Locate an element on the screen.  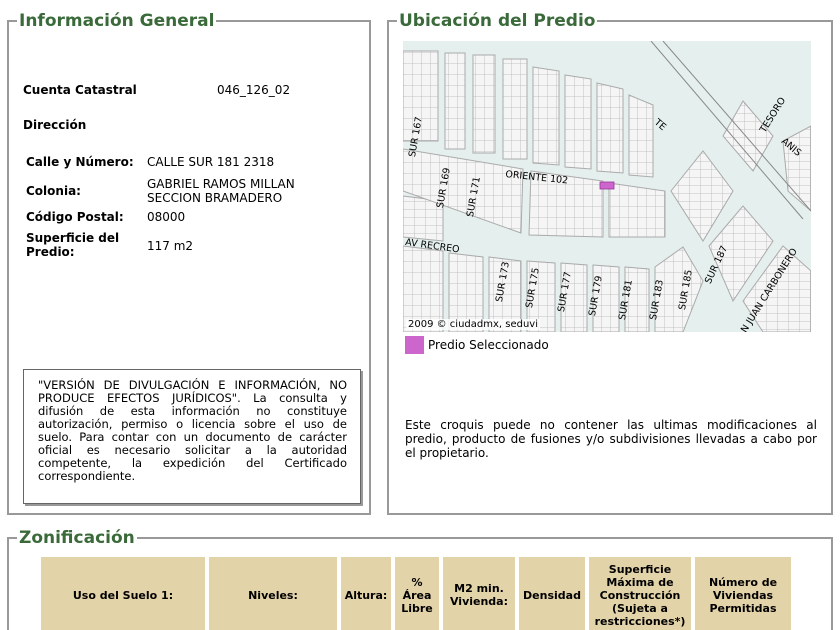
col-header-altura: Altura: is located at coordinates (366, 593).